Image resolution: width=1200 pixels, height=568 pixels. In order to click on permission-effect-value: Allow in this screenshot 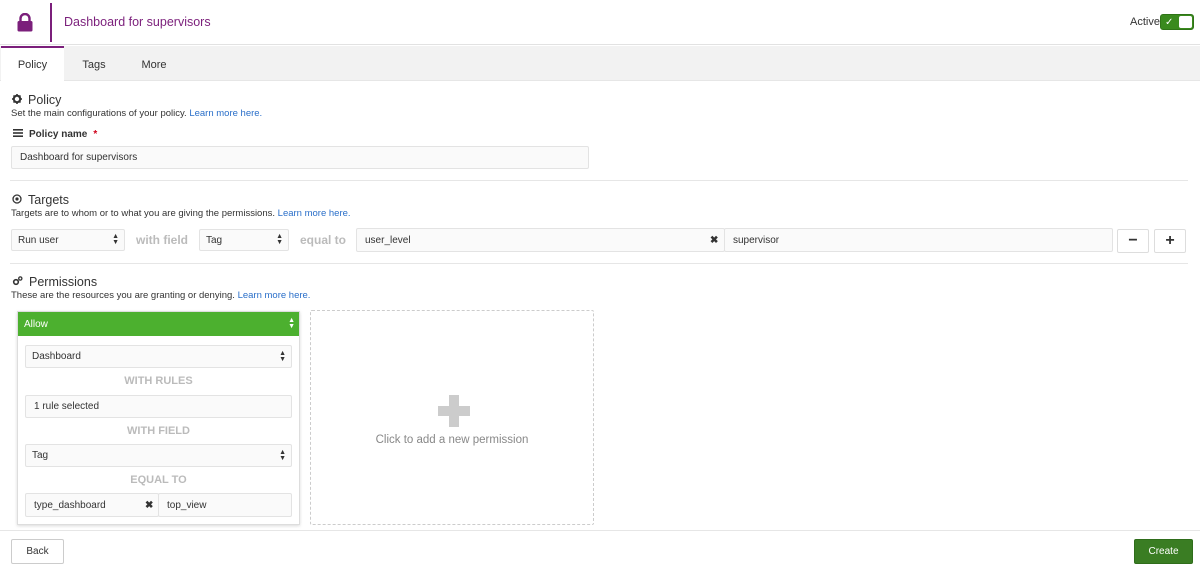, I will do `click(36, 324)`.